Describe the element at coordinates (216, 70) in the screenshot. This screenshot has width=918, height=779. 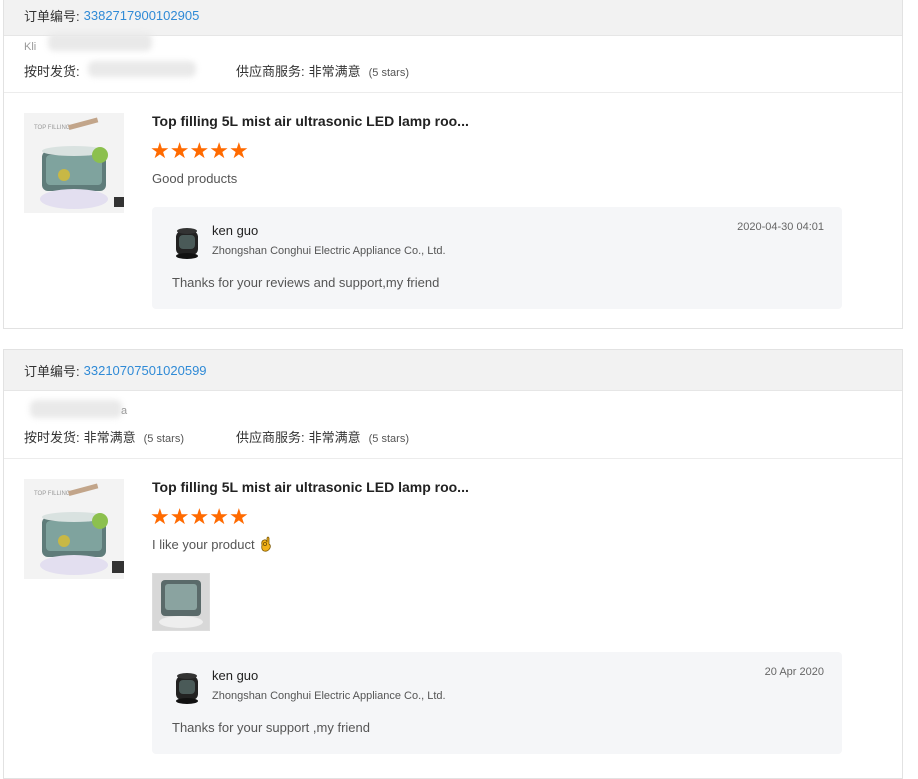
I see `seller-ratings: 按时发货: 供应商服务: 非常满意 (5 stars)` at that location.